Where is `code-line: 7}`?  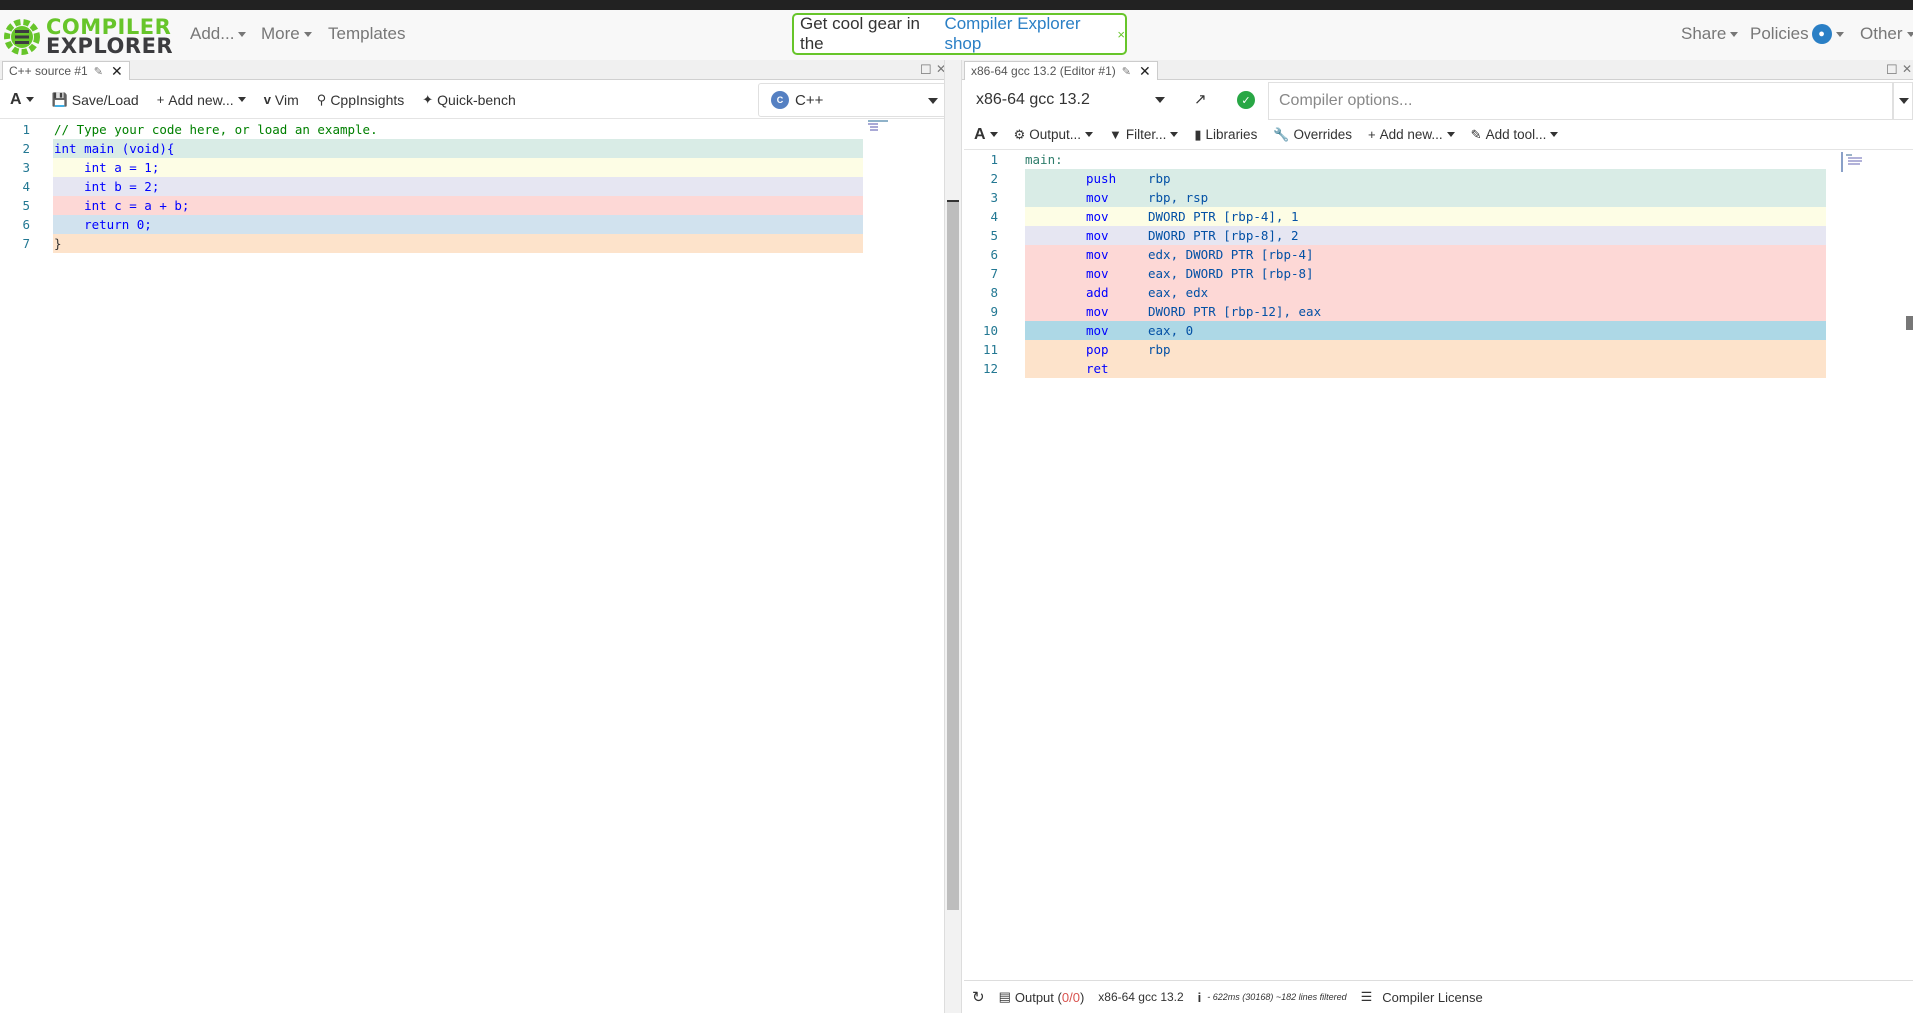
code-line: 7} is located at coordinates (435, 243).